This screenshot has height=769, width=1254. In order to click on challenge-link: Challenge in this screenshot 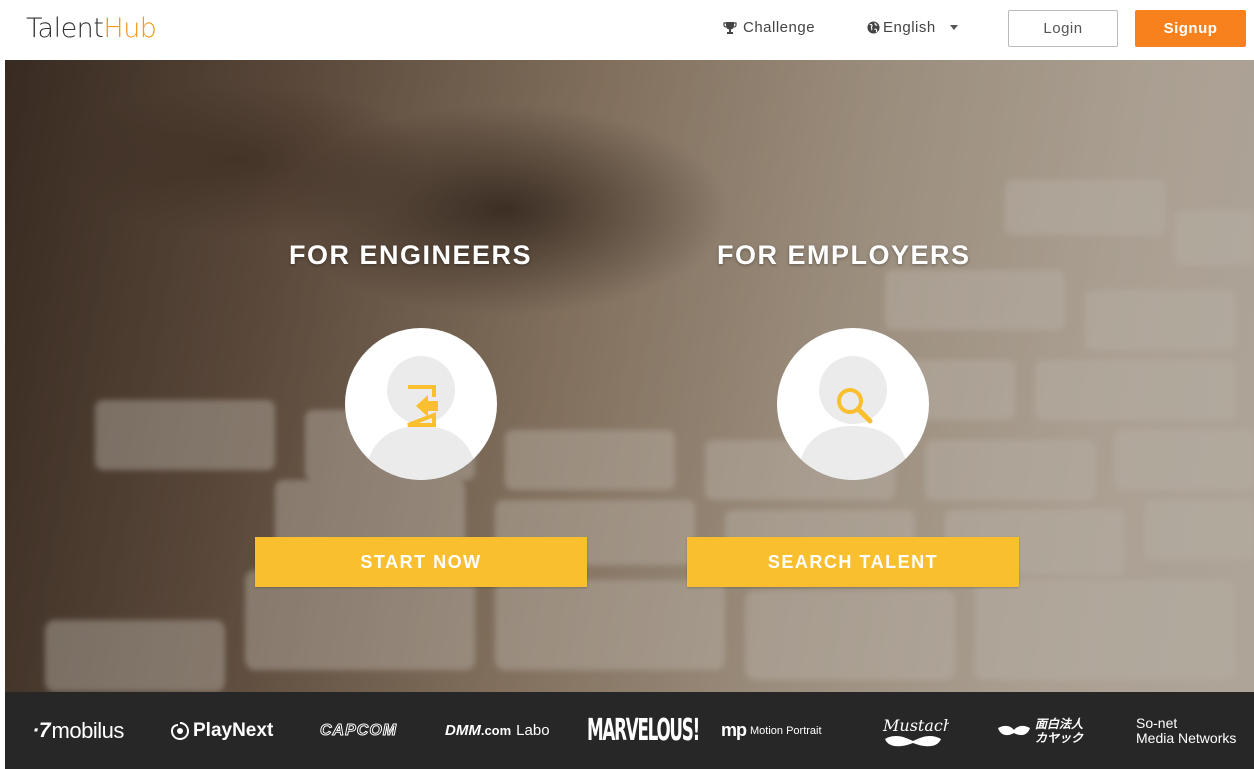, I will do `click(769, 27)`.